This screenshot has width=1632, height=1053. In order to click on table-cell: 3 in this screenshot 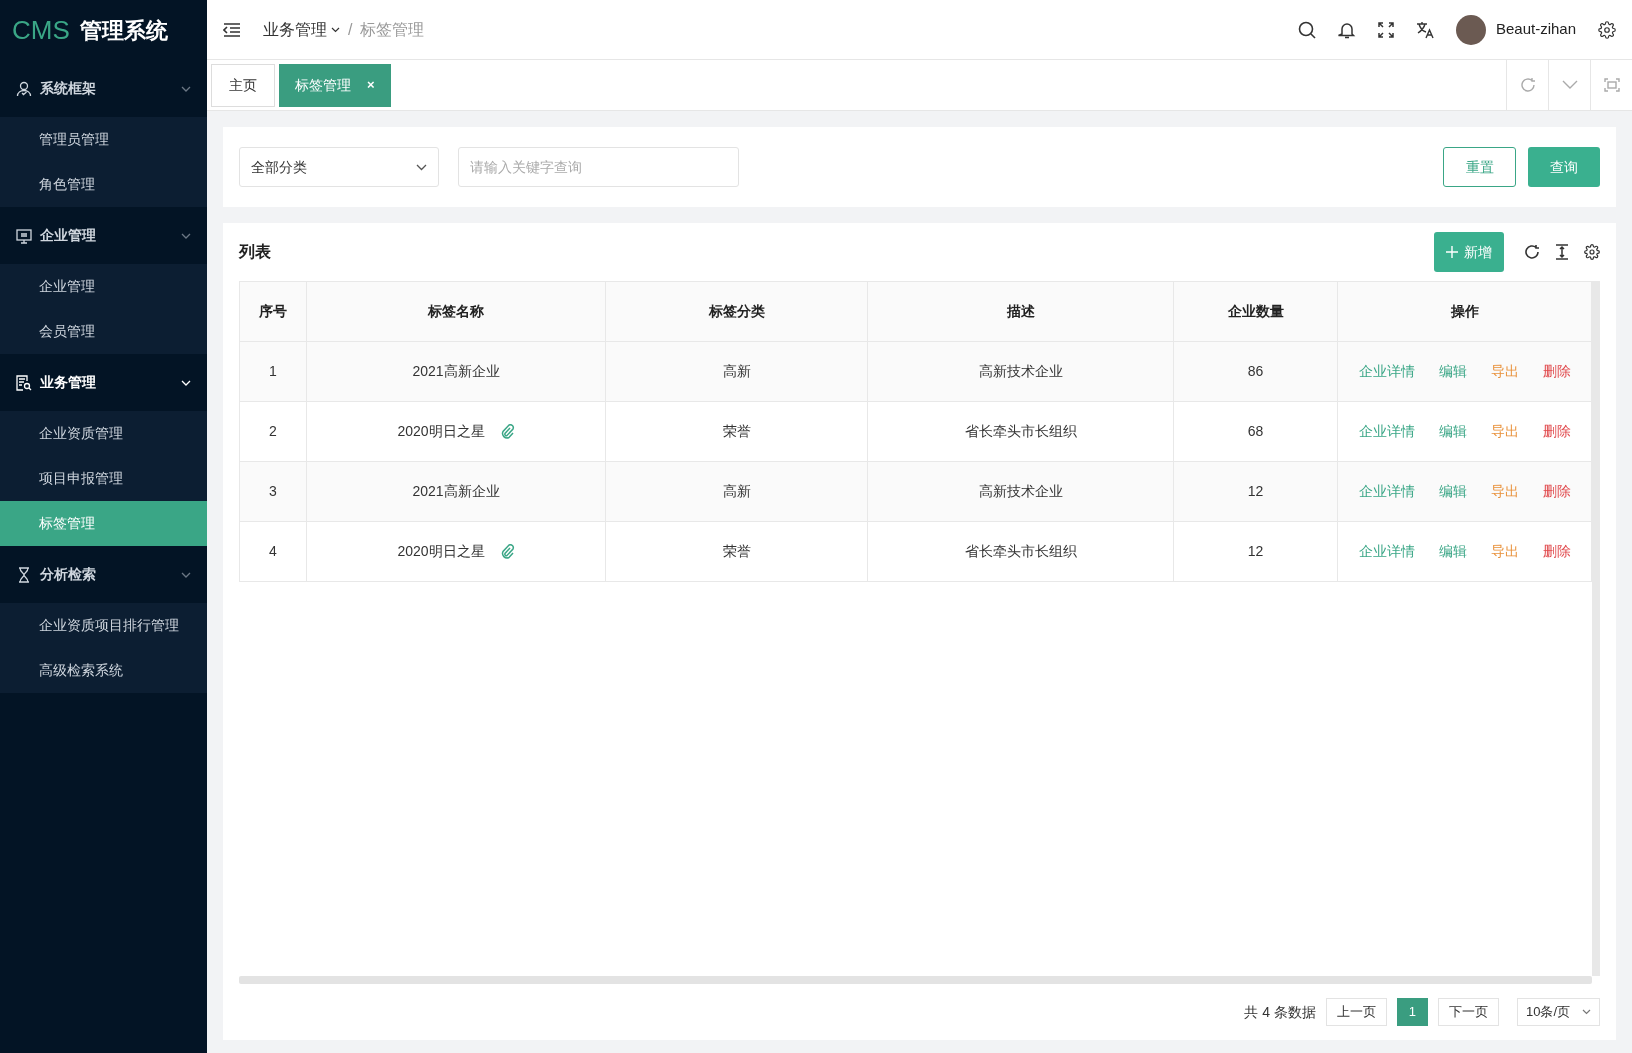, I will do `click(273, 491)`.